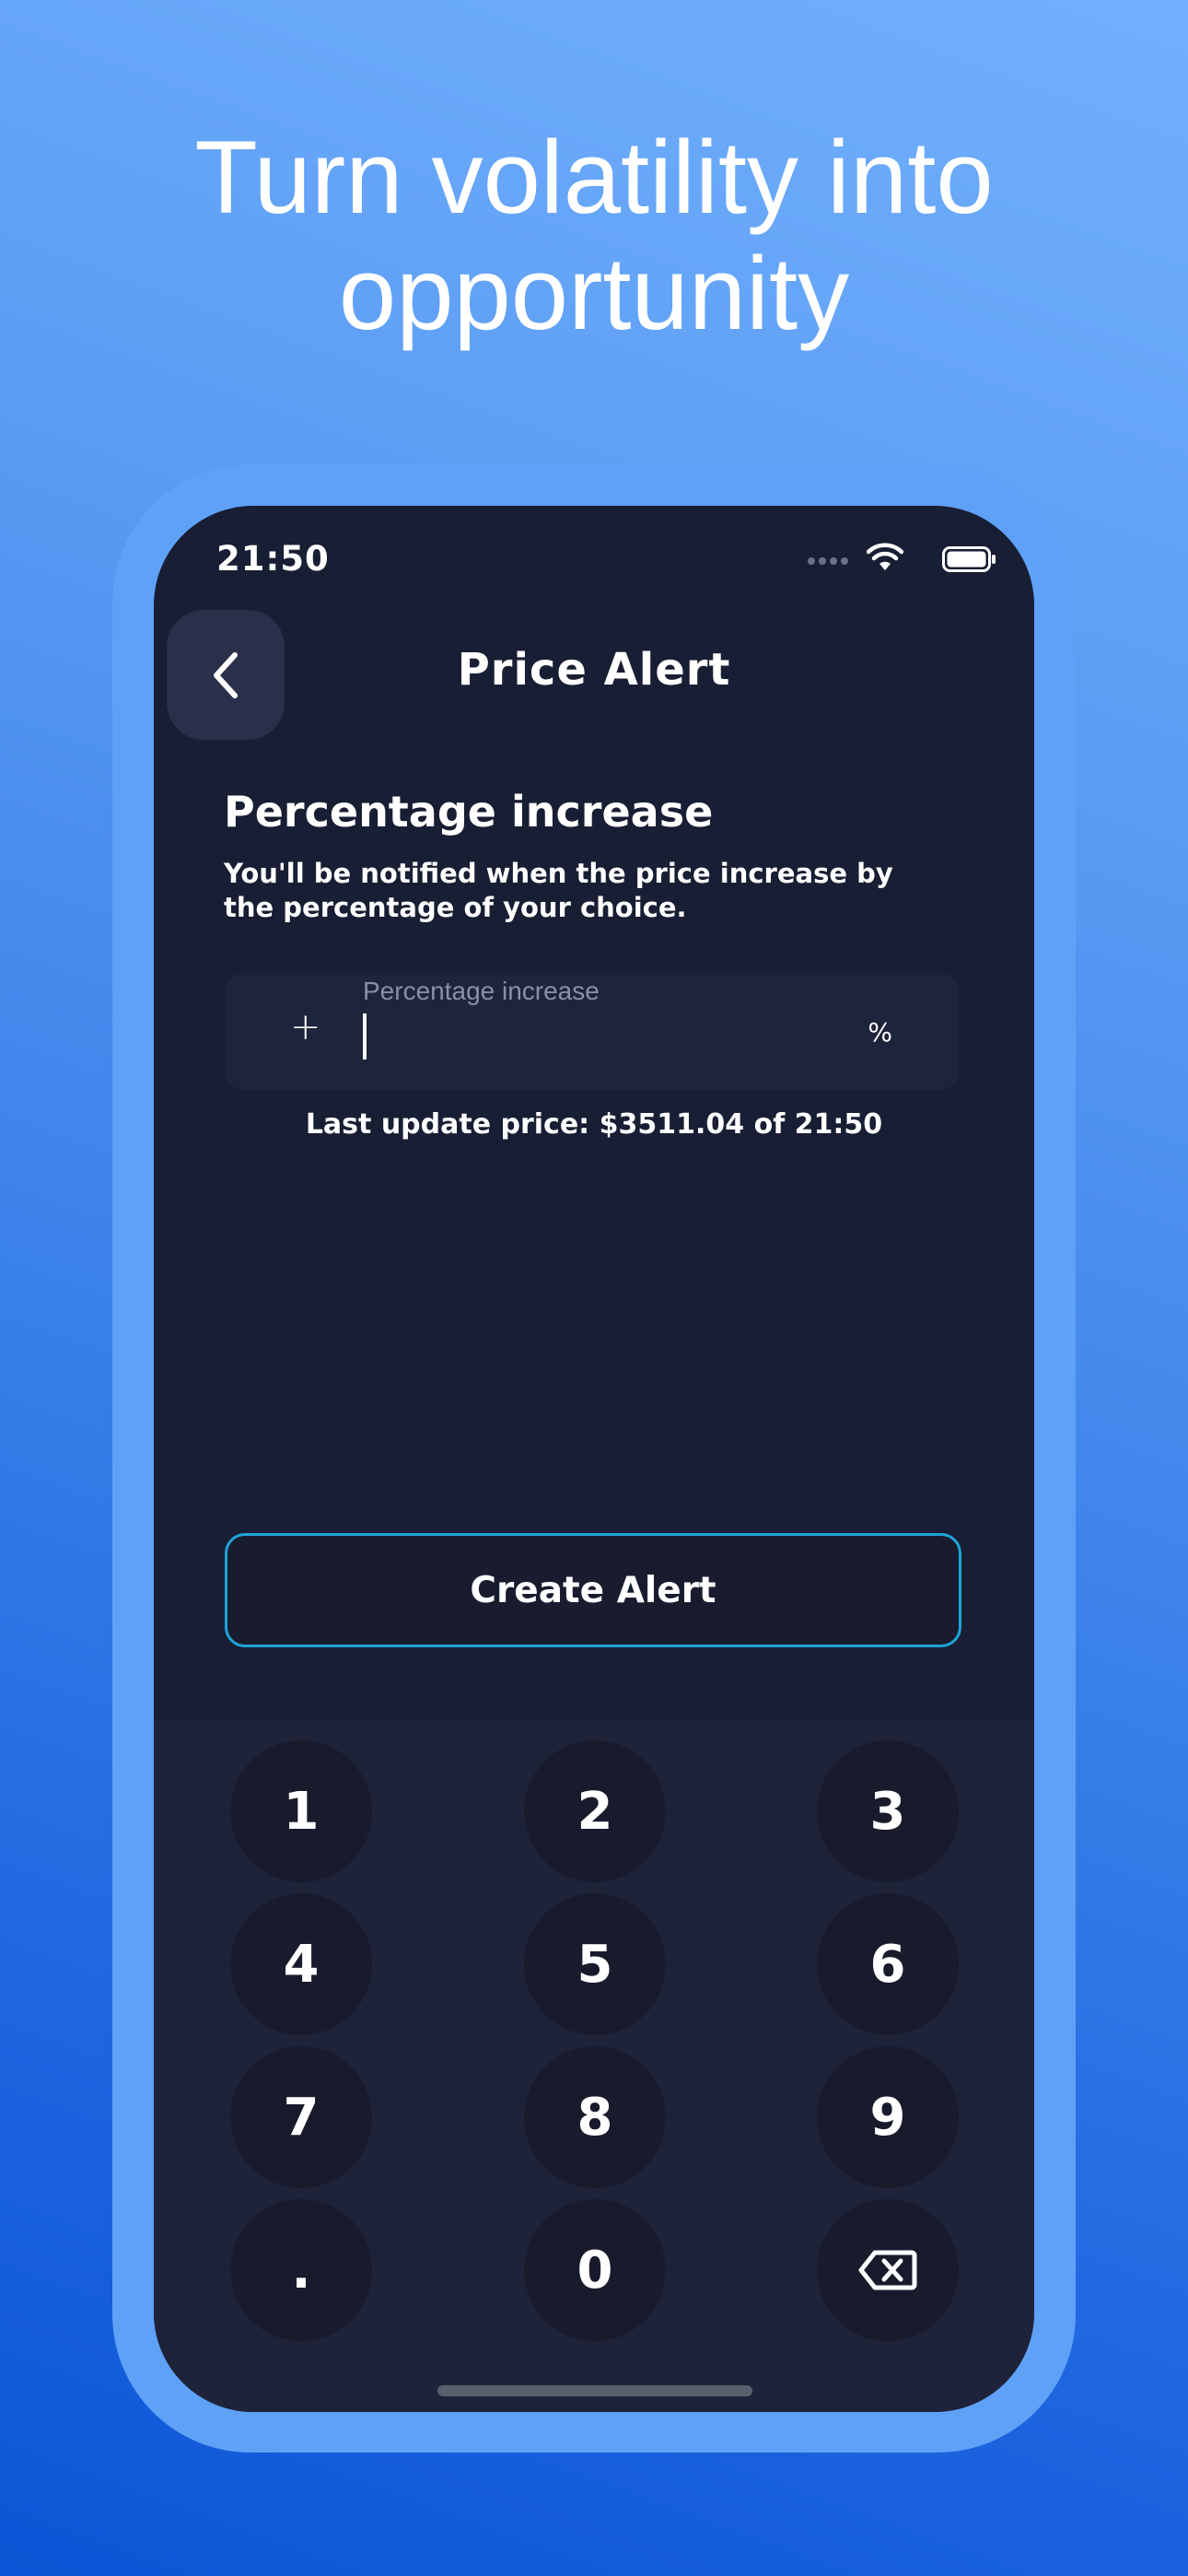 The width and height of the screenshot is (1188, 2576). I want to click on page-title: Price Alert, so click(594, 670).